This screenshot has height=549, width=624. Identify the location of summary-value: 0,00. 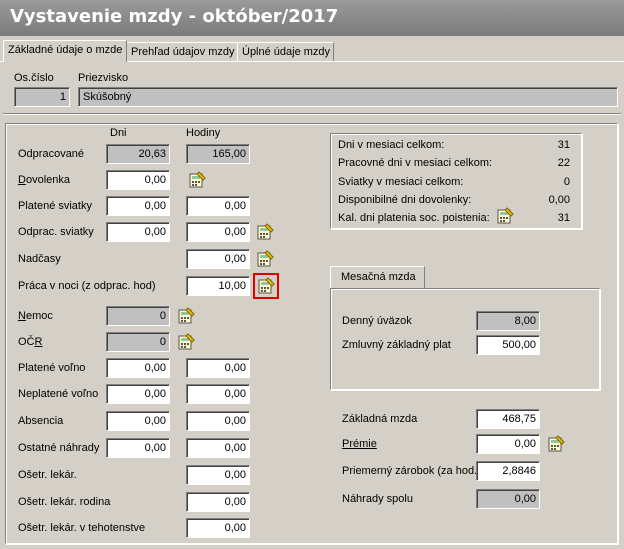
(559, 200).